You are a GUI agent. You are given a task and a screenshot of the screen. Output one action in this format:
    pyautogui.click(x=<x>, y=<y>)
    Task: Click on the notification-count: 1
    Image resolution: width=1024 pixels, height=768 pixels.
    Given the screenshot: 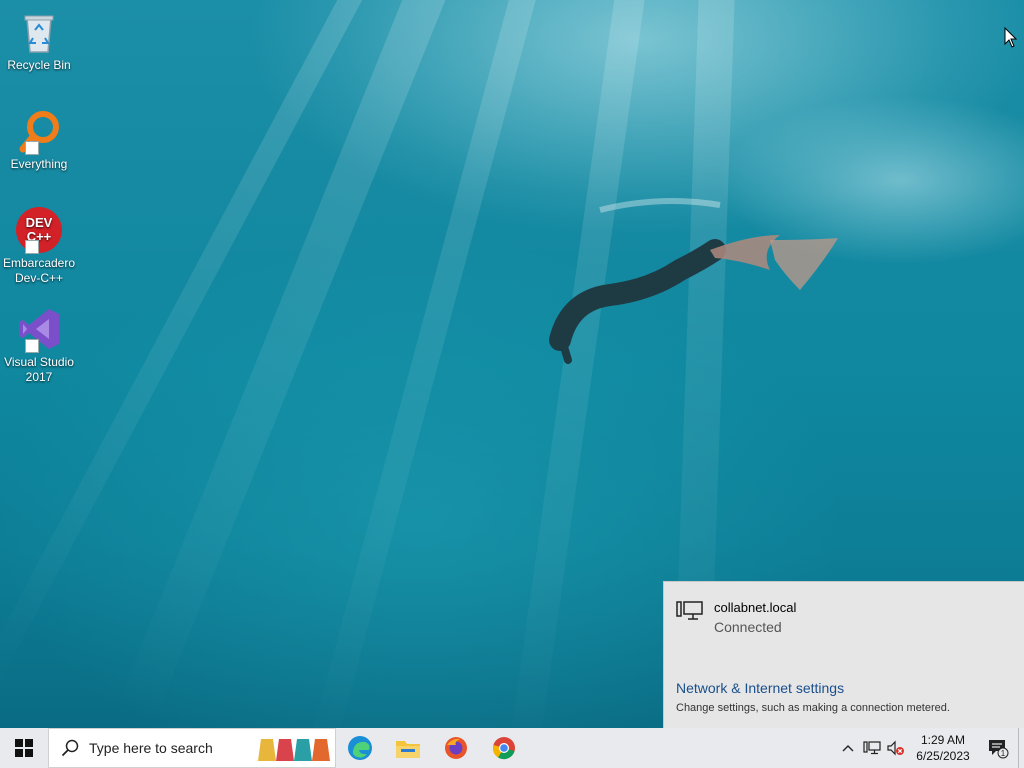 What is the action you would take?
    pyautogui.click(x=1003, y=753)
    